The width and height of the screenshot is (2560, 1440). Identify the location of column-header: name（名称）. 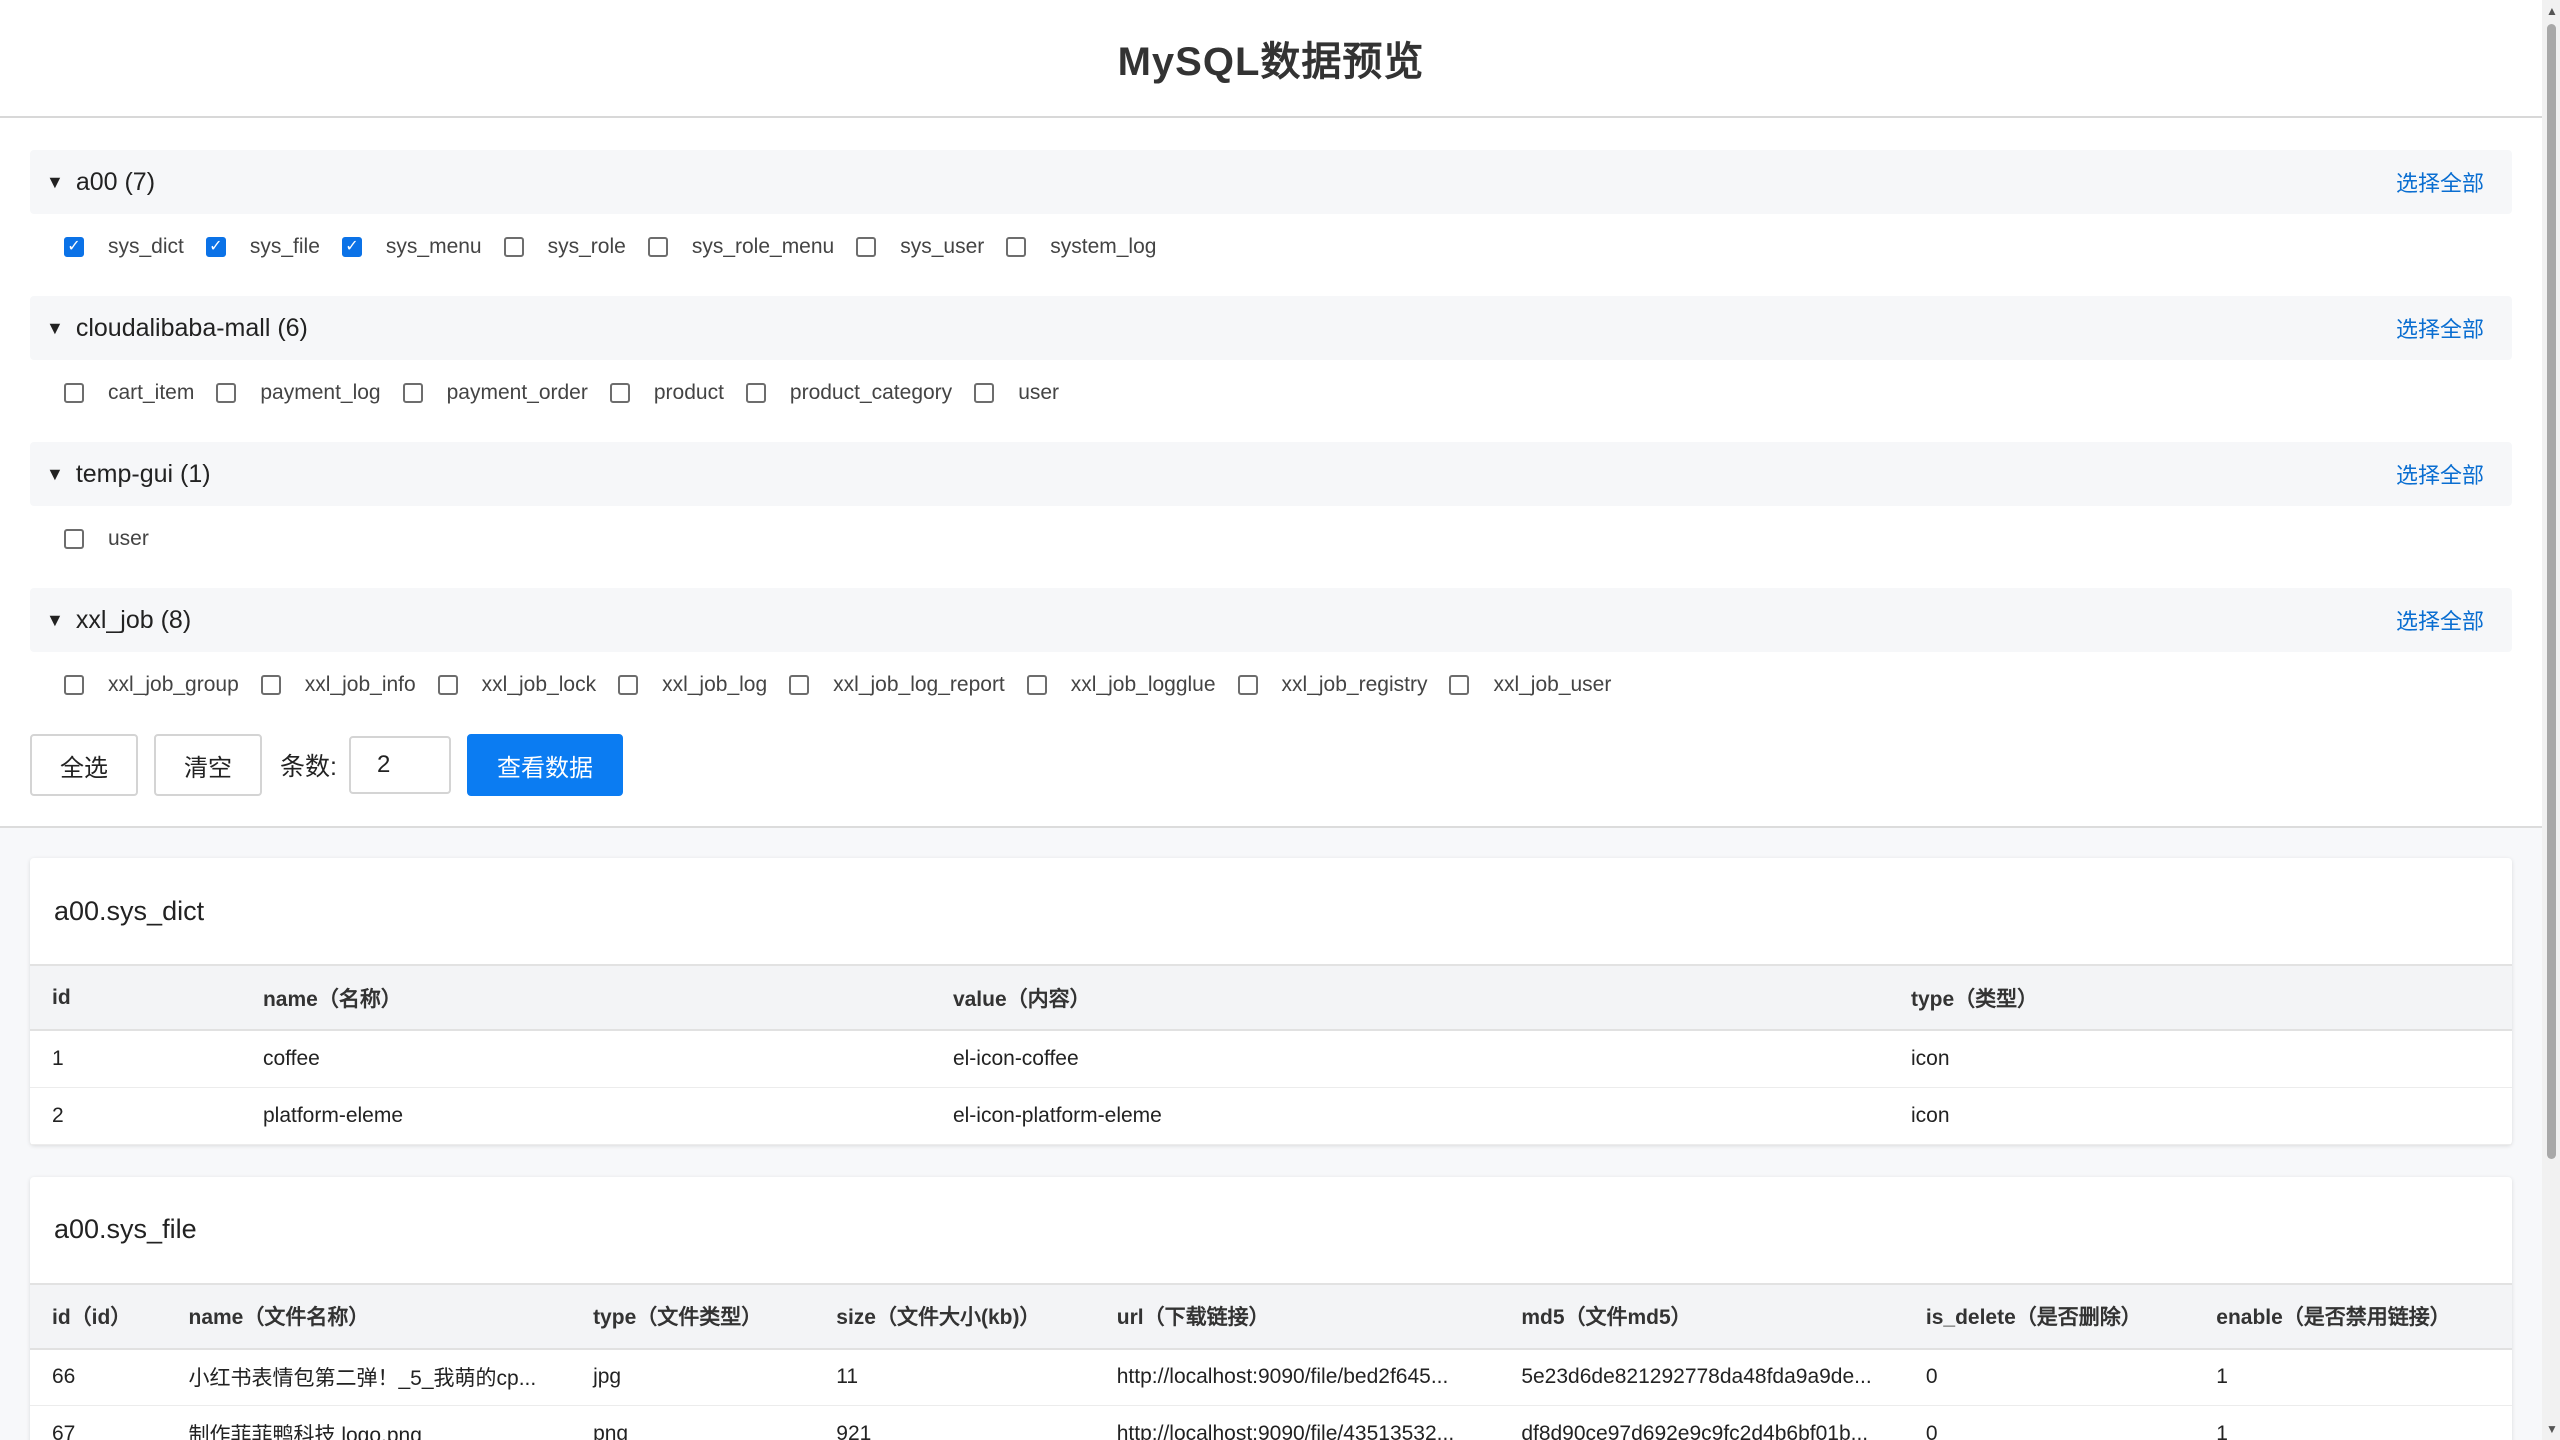
(585, 998).